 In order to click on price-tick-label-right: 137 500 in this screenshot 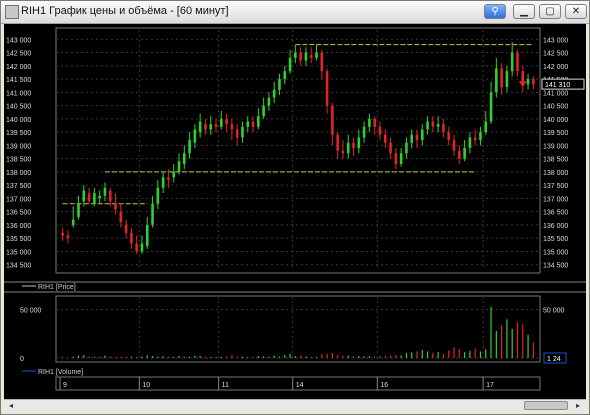, I will do `click(555, 186)`.